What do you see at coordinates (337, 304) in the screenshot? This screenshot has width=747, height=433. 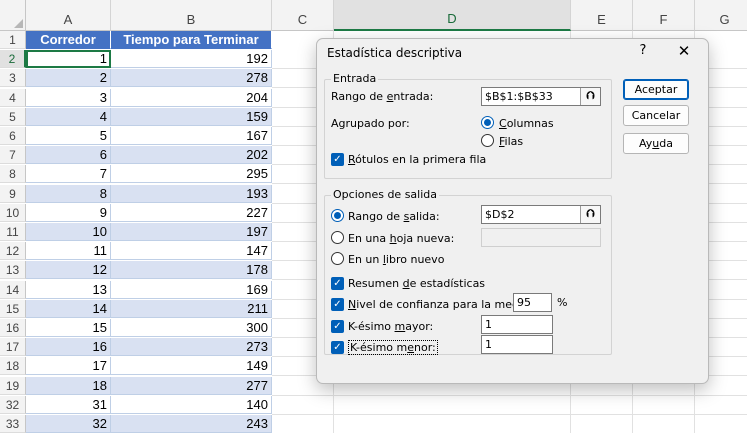 I see `confidence-level-checkbox: ✓` at bounding box center [337, 304].